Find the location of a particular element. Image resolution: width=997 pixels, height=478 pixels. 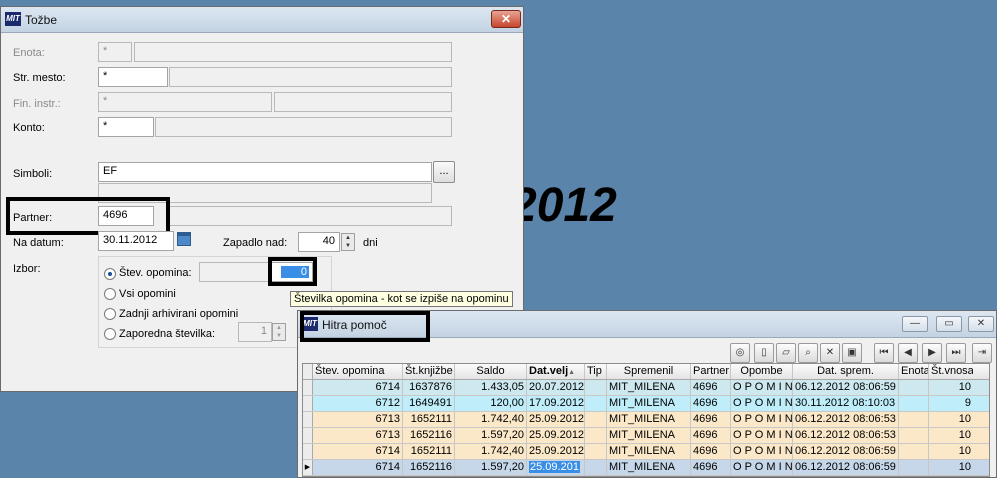

col-header: Št.vnosa is located at coordinates (951, 371).